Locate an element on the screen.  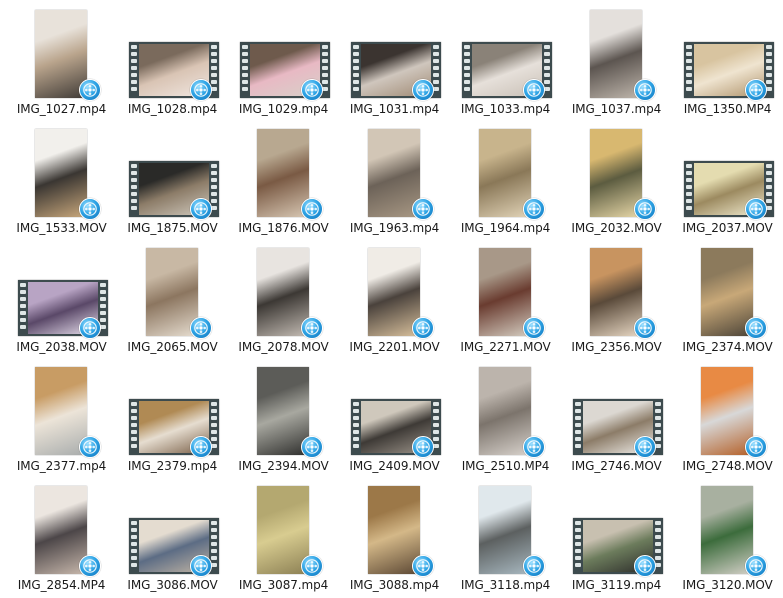
file-item: IMG_2038.MOV is located at coordinates (61, 297).